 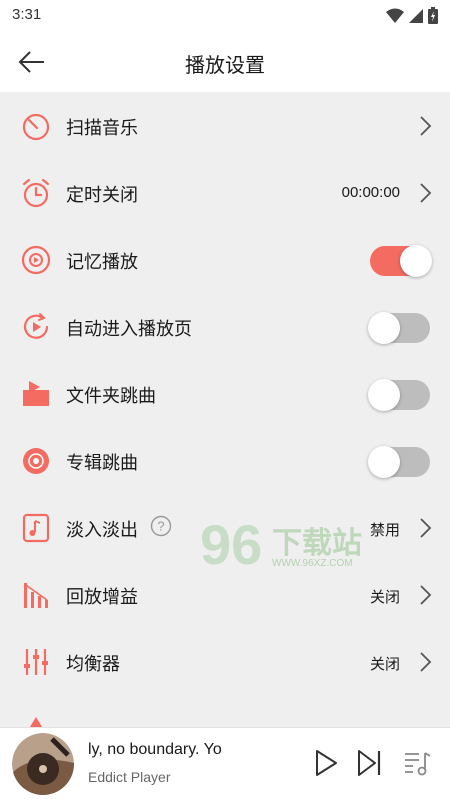 I want to click on setting-partial-row, so click(x=225, y=711).